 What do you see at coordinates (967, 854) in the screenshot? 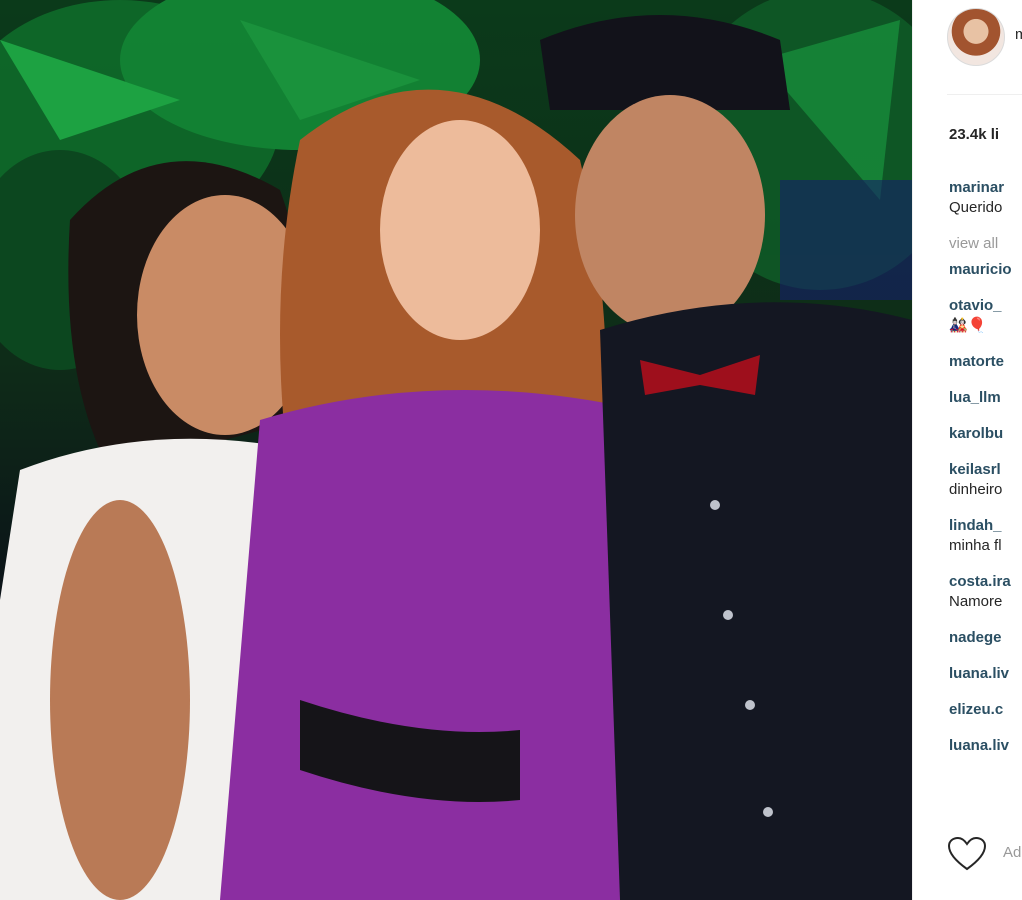
I see `heart-icon` at bounding box center [967, 854].